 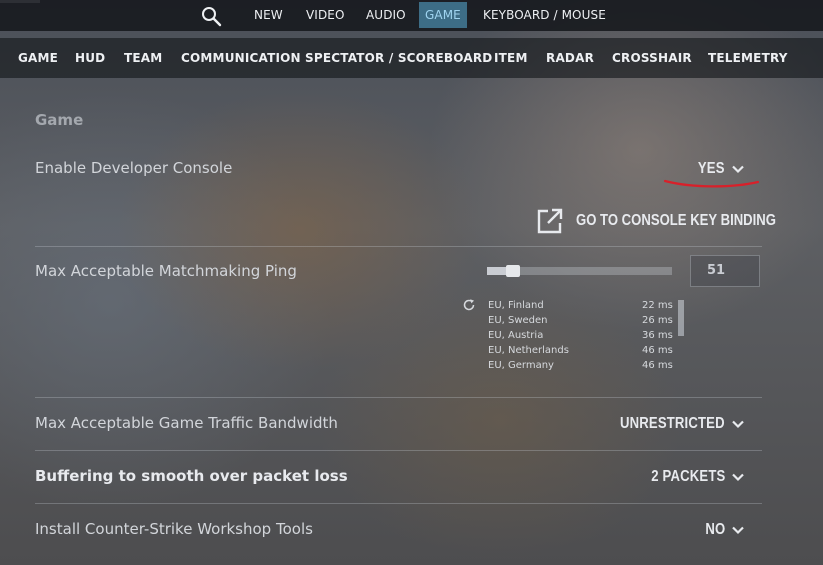 What do you see at coordinates (143, 58) in the screenshot?
I see `sub-tab-team: TEAM` at bounding box center [143, 58].